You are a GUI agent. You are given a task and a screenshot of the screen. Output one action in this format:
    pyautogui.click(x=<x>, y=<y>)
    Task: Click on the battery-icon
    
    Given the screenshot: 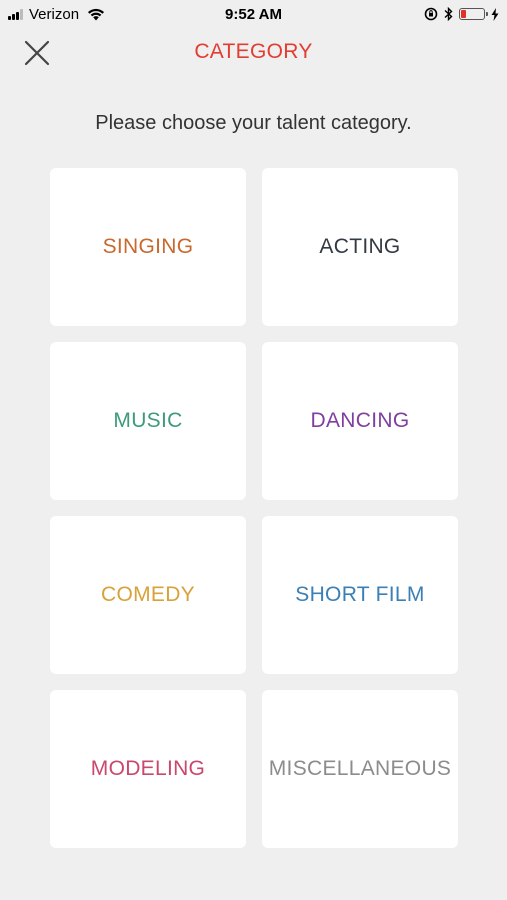 What is the action you would take?
    pyautogui.click(x=473, y=14)
    